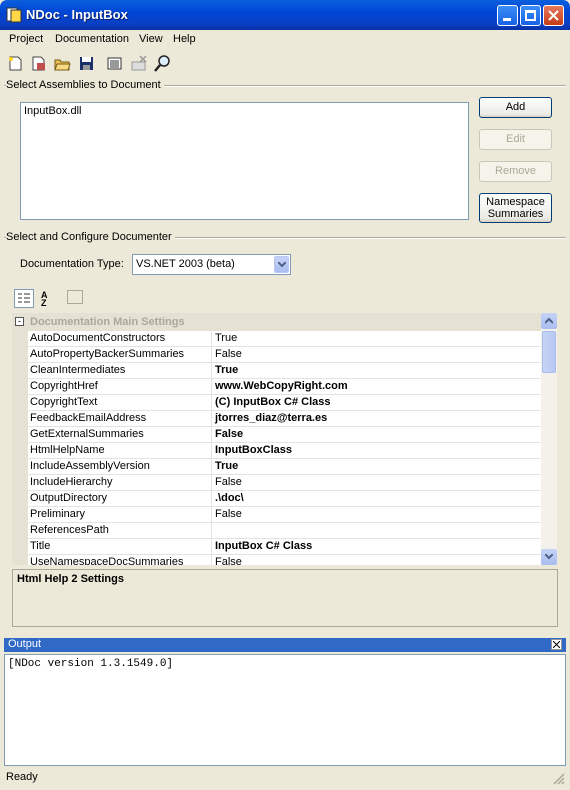 The image size is (570, 790). Describe the element at coordinates (67, 450) in the screenshot. I see `property-name: HtmlHelpName` at that location.